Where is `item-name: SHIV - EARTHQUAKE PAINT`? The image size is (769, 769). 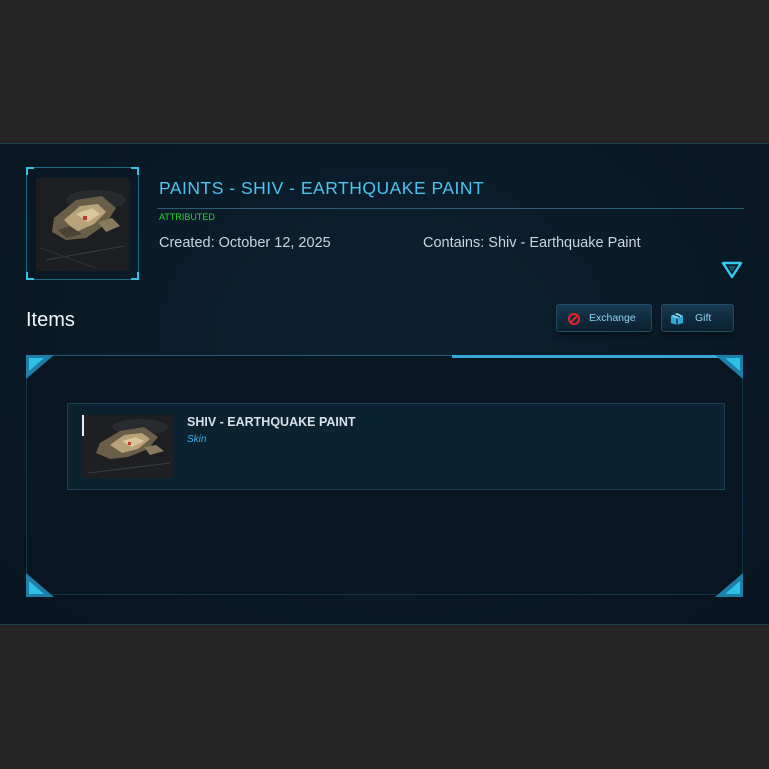
item-name: SHIV - EARTHQUAKE PAINT is located at coordinates (271, 422).